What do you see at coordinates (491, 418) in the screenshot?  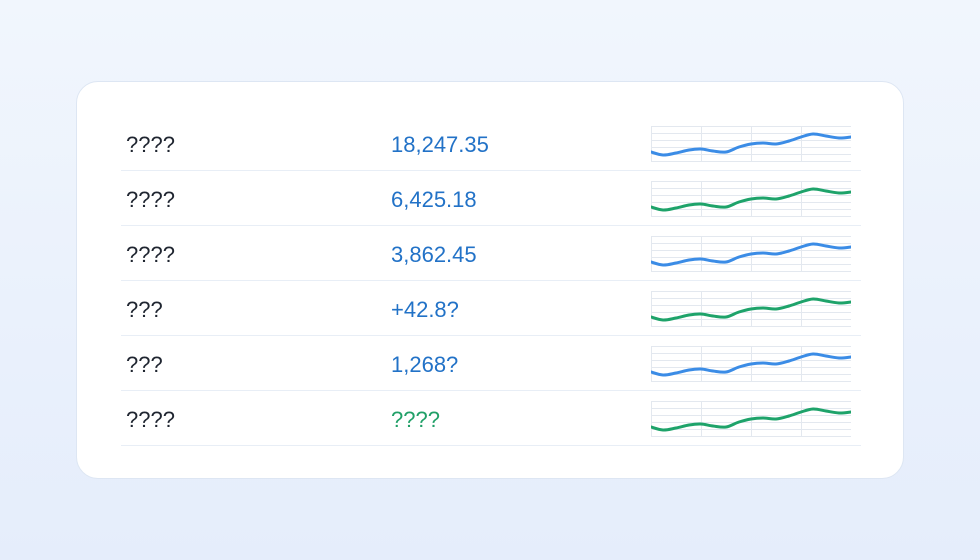 I see `table-row: ???? ????` at bounding box center [491, 418].